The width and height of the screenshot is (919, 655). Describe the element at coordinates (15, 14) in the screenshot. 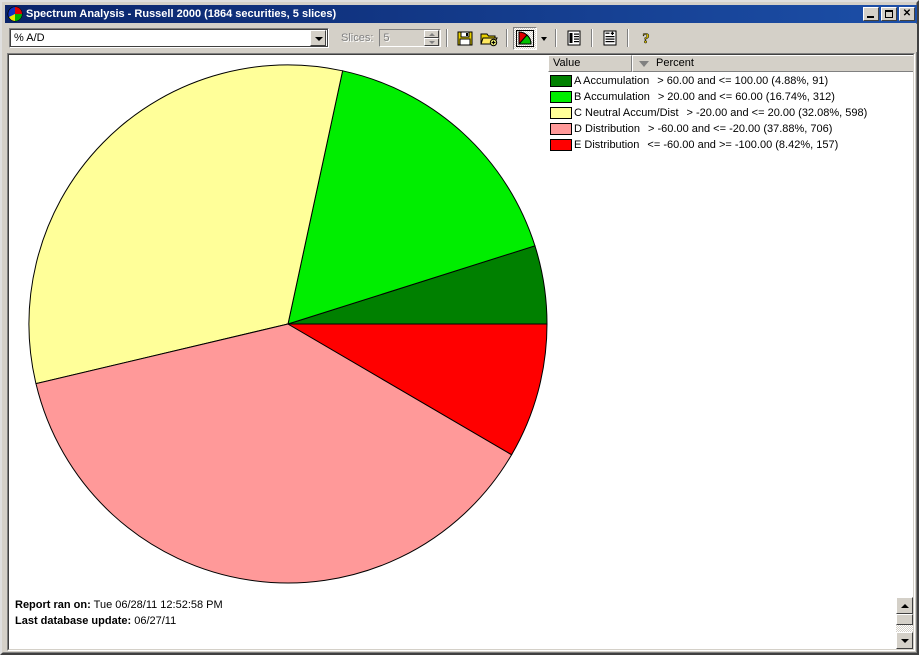

I see `pie-chart-app-icon` at that location.